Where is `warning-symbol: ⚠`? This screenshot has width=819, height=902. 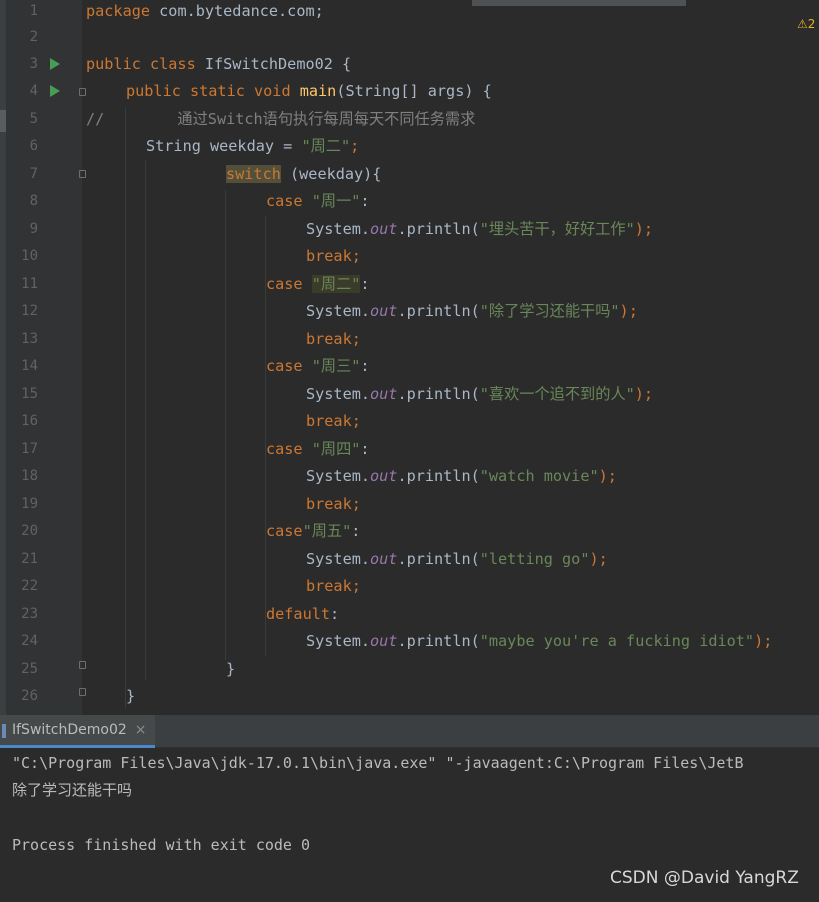 warning-symbol: ⚠ is located at coordinates (802, 24).